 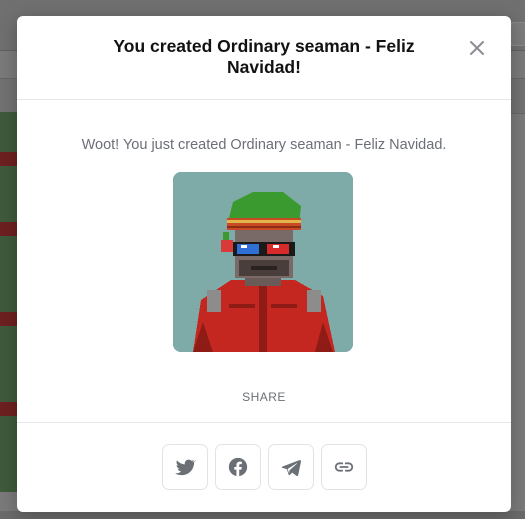 I want to click on share-facebook-button, so click(x=238, y=467).